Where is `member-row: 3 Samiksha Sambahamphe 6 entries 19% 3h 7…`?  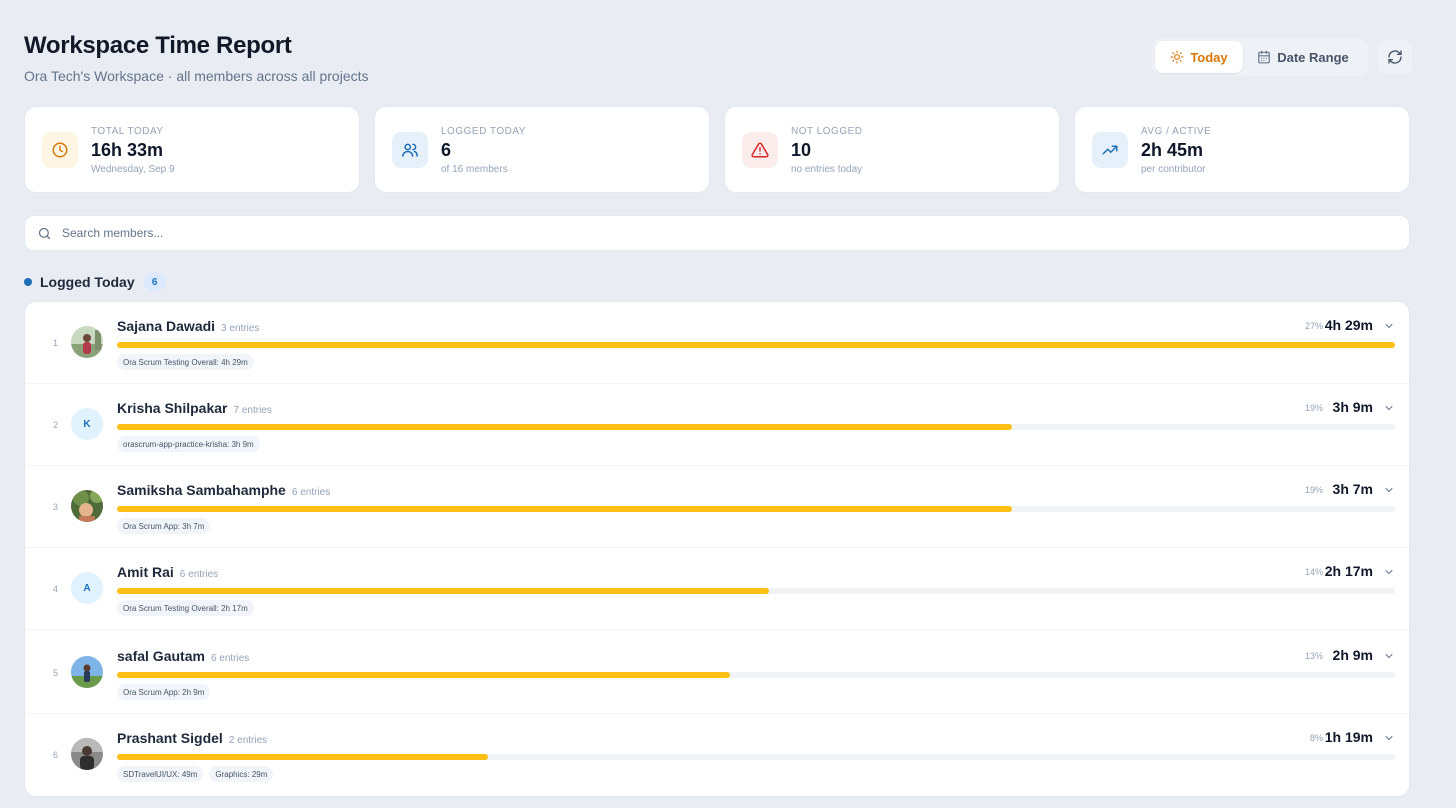 member-row: 3 Samiksha Sambahamphe 6 entries 19% 3h 7… is located at coordinates (717, 507).